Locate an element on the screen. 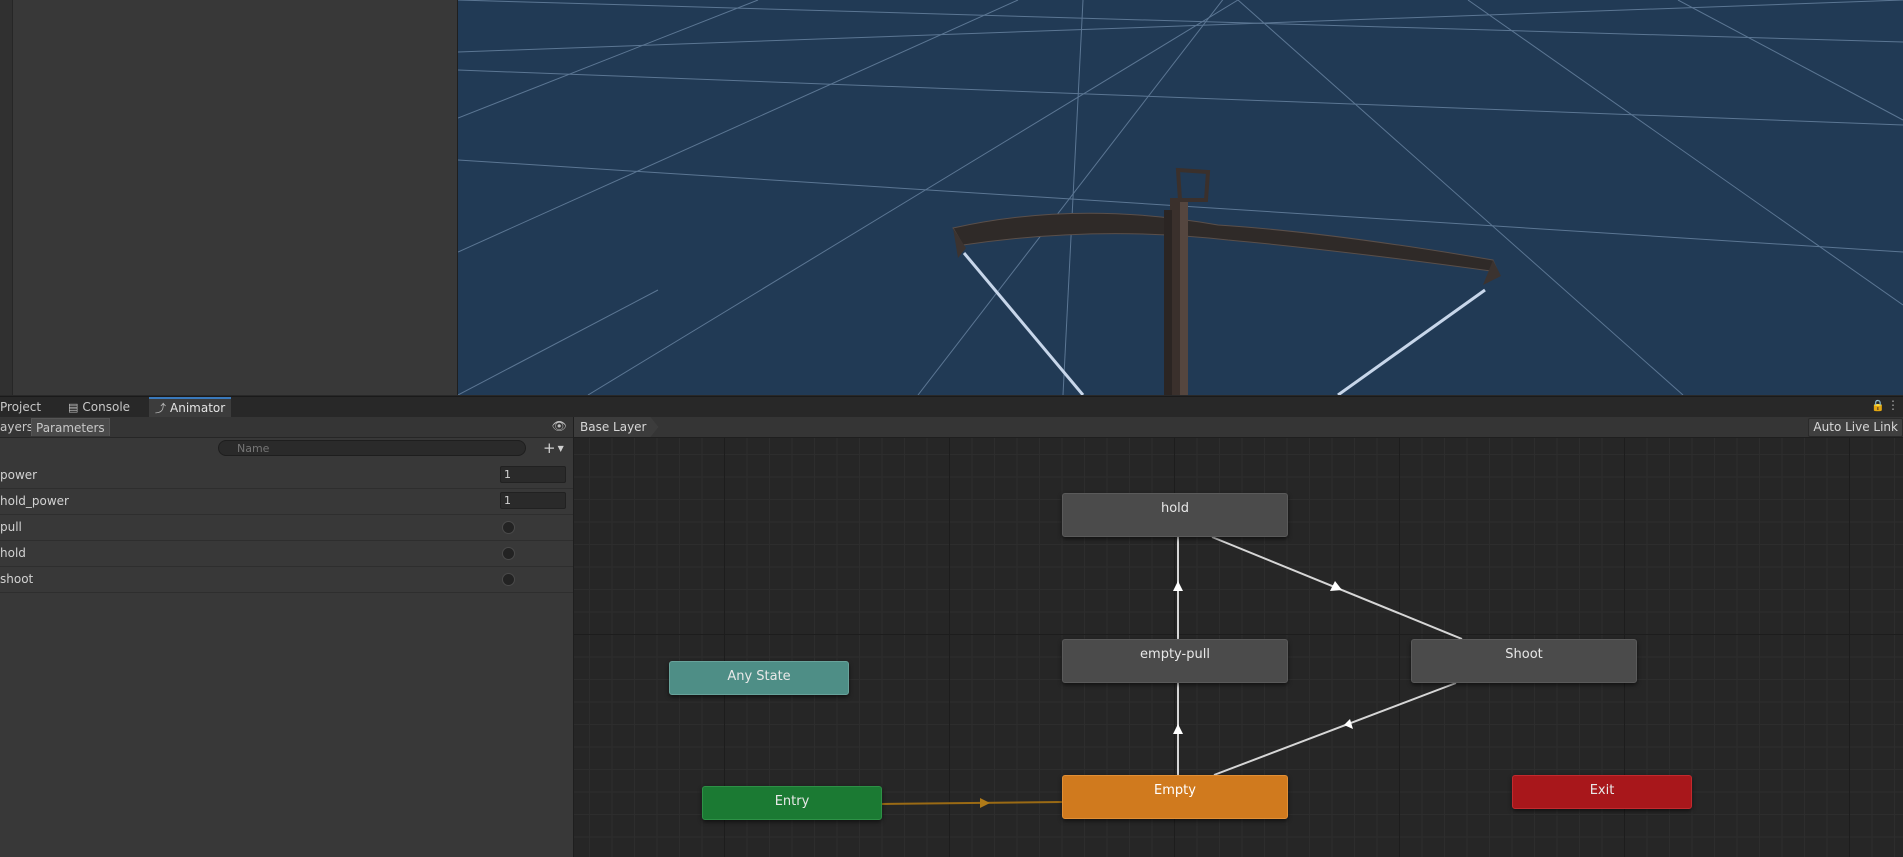  state-label: Empty is located at coordinates (1175, 790).